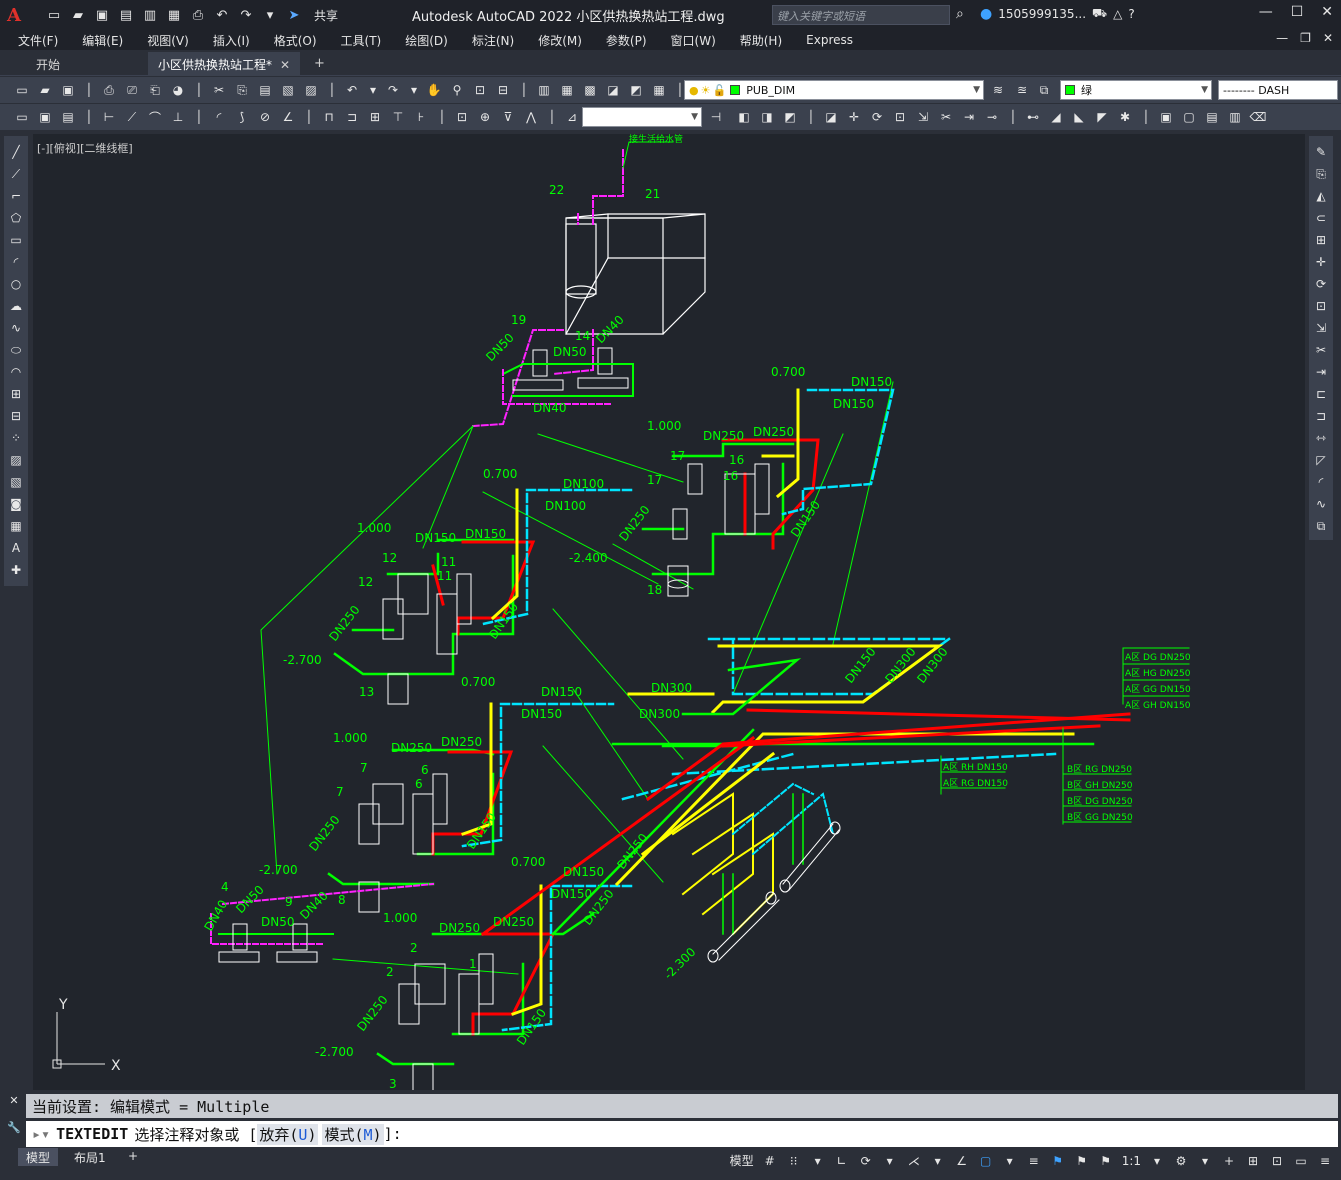 The width and height of the screenshot is (1341, 1180). Describe the element at coordinates (68, 117) in the screenshot. I see `dim-aligned-icon: ▤` at that location.